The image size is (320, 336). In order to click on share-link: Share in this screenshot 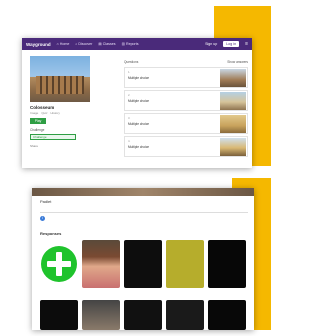, I will do `click(76, 146)`.